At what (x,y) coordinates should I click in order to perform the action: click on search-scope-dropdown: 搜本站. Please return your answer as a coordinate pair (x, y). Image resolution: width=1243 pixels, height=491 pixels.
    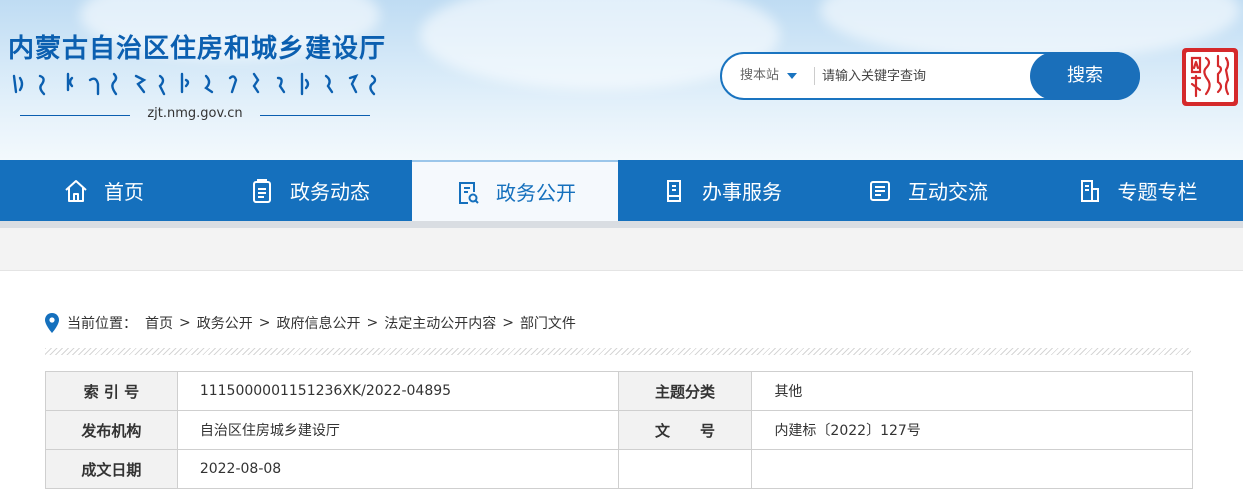
    Looking at the image, I should click on (769, 76).